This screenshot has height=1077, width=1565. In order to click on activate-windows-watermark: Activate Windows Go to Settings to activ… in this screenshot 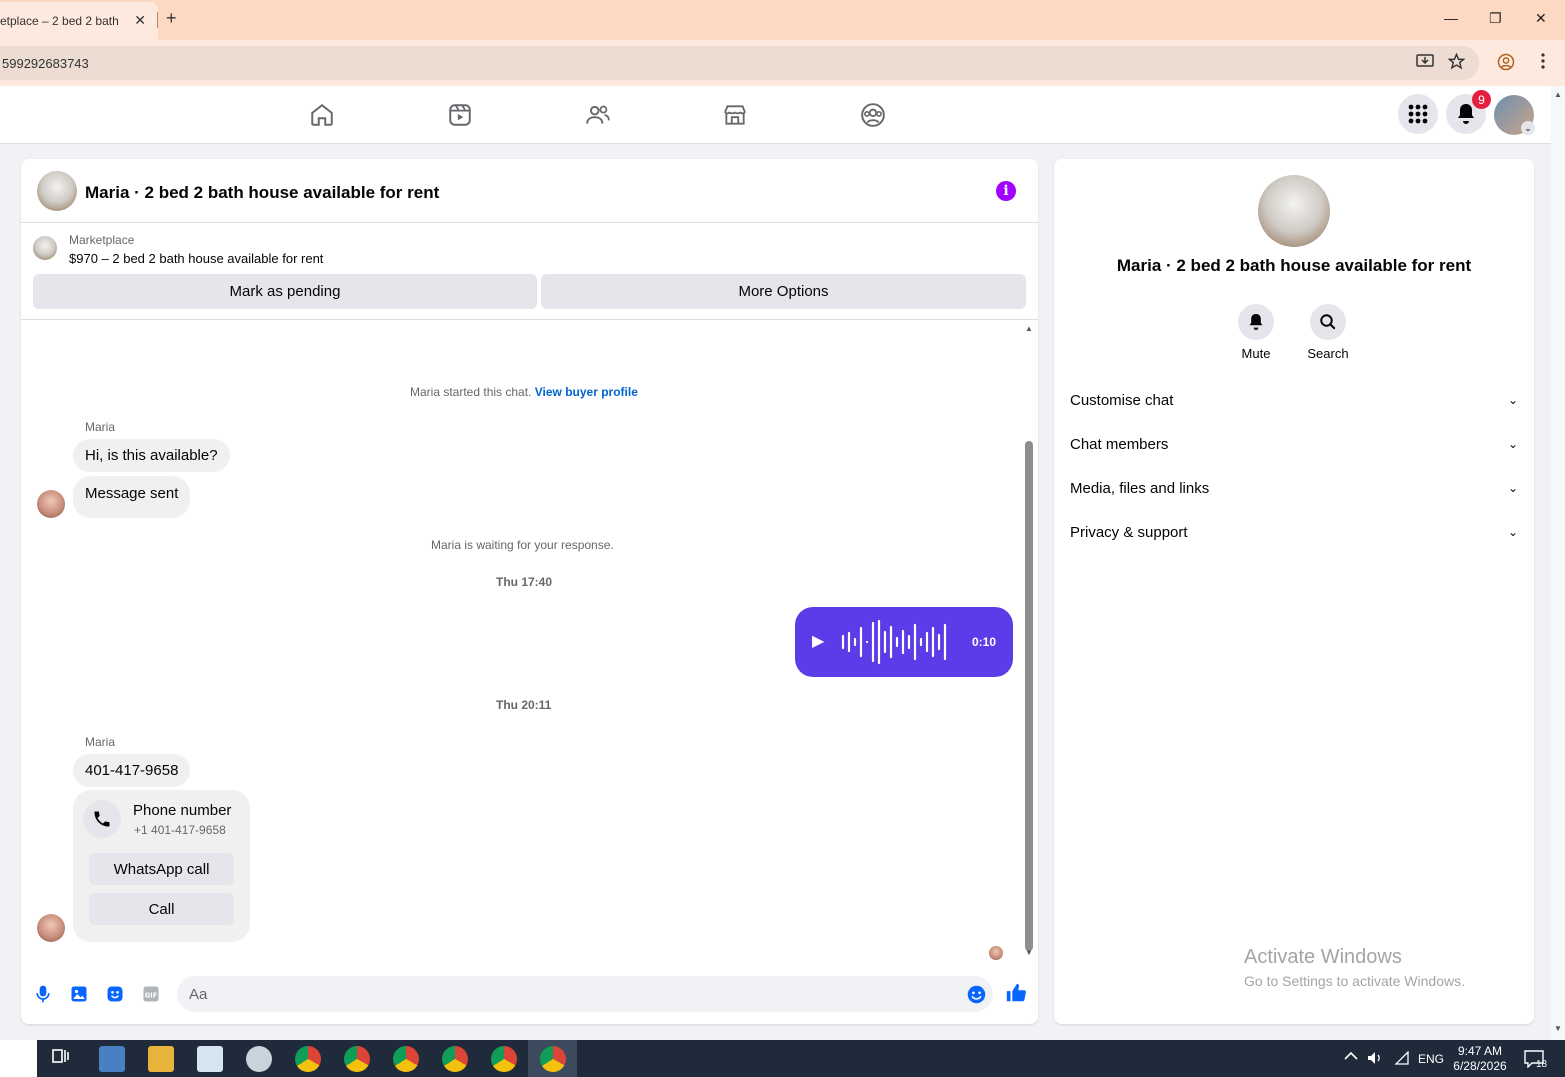, I will do `click(1354, 967)`.